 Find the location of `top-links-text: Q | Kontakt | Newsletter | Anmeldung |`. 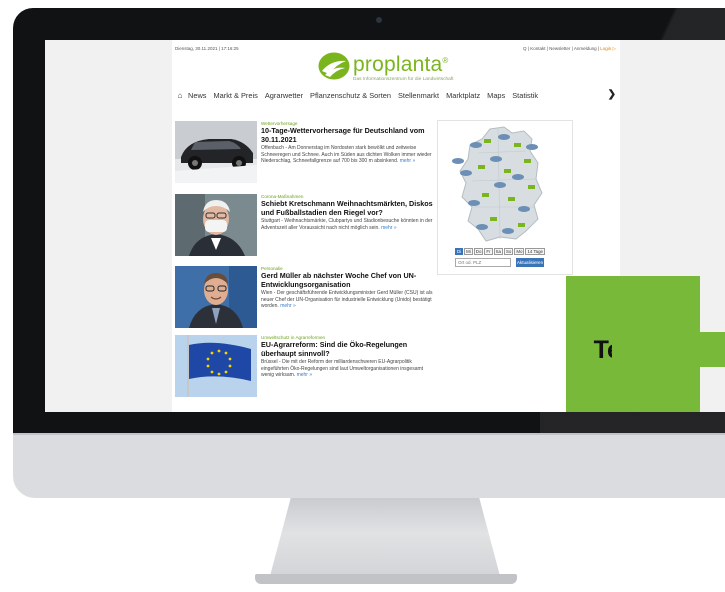

top-links-text: Q | Kontakt | Newsletter | Anmeldung | is located at coordinates (561, 48).